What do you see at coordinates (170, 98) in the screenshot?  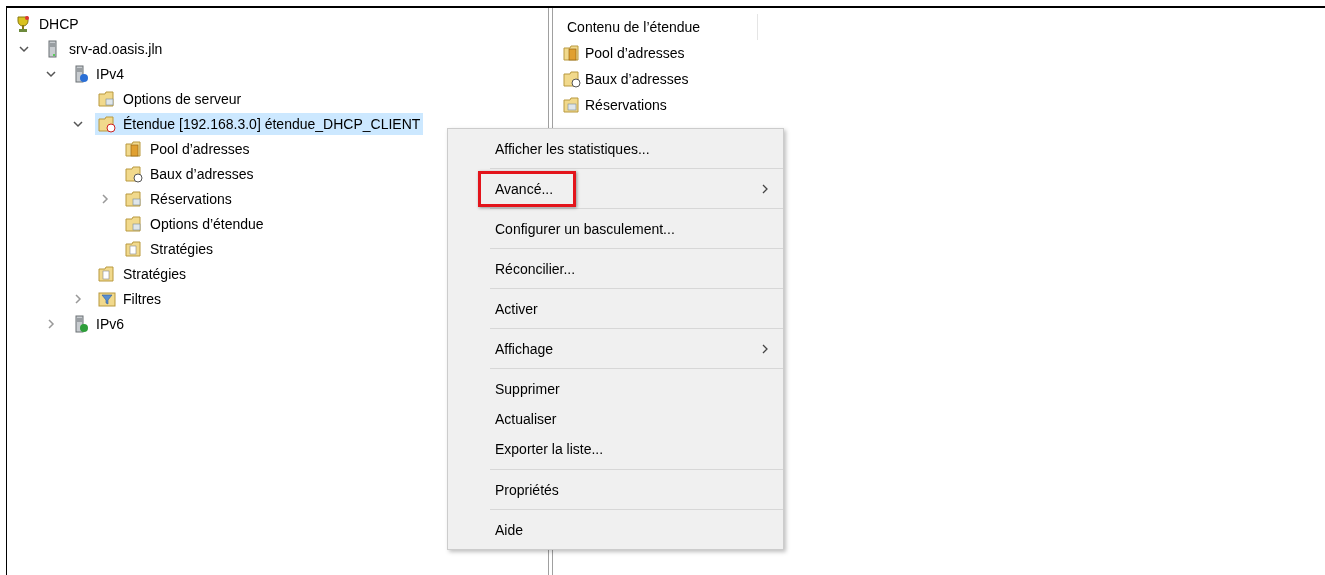 I see `tree-item: Options de serveur` at bounding box center [170, 98].